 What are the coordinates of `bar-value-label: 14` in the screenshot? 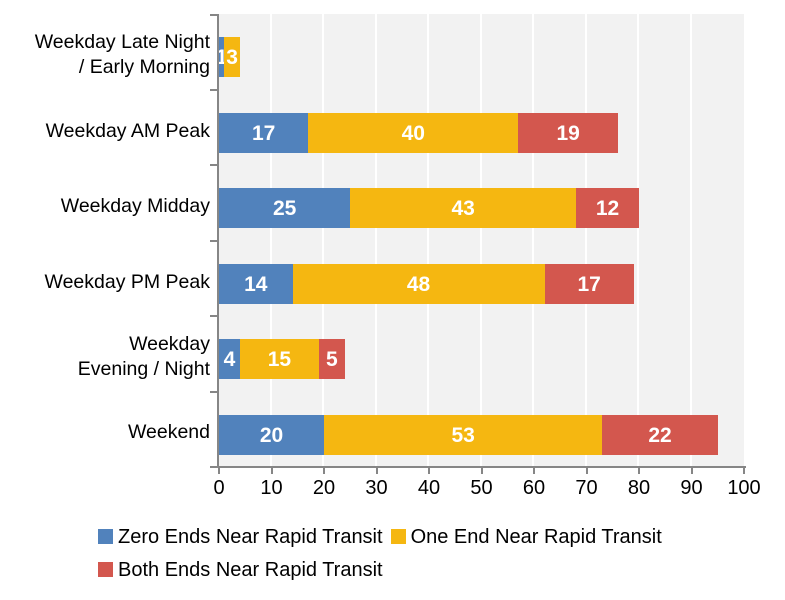 It's located at (256, 284).